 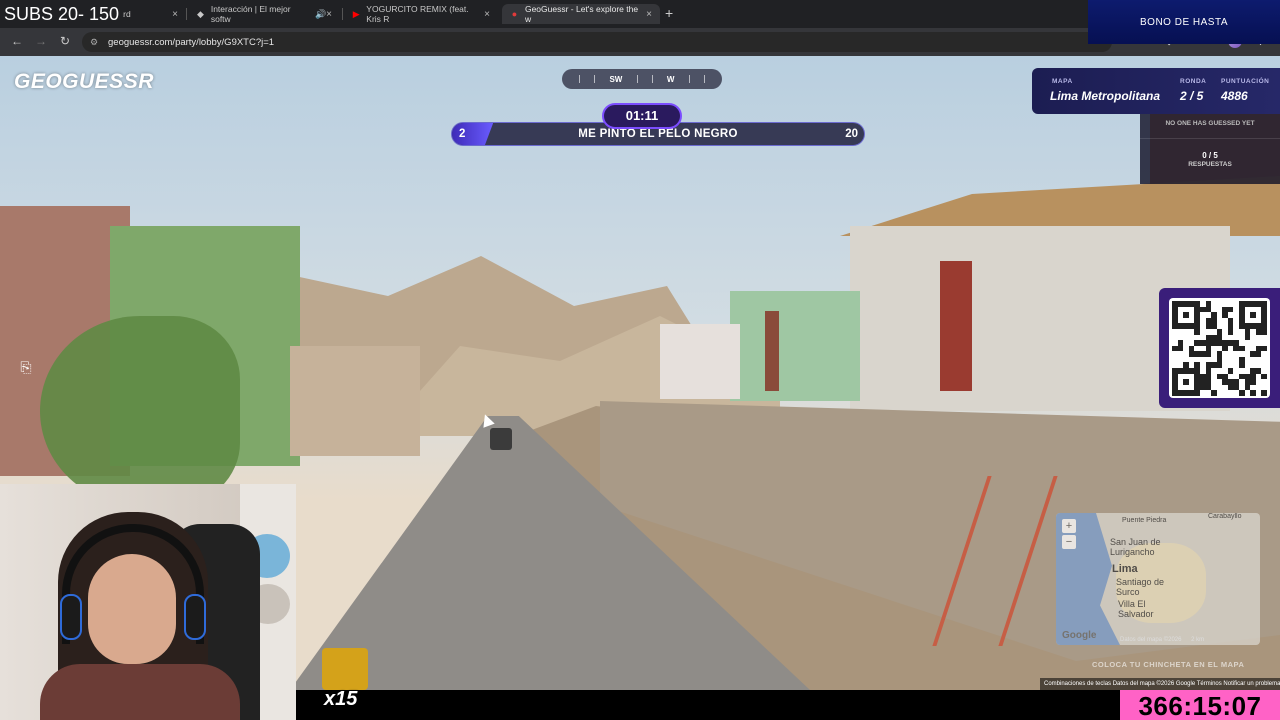 What do you see at coordinates (345, 669) in the screenshot?
I see `emote-icon` at bounding box center [345, 669].